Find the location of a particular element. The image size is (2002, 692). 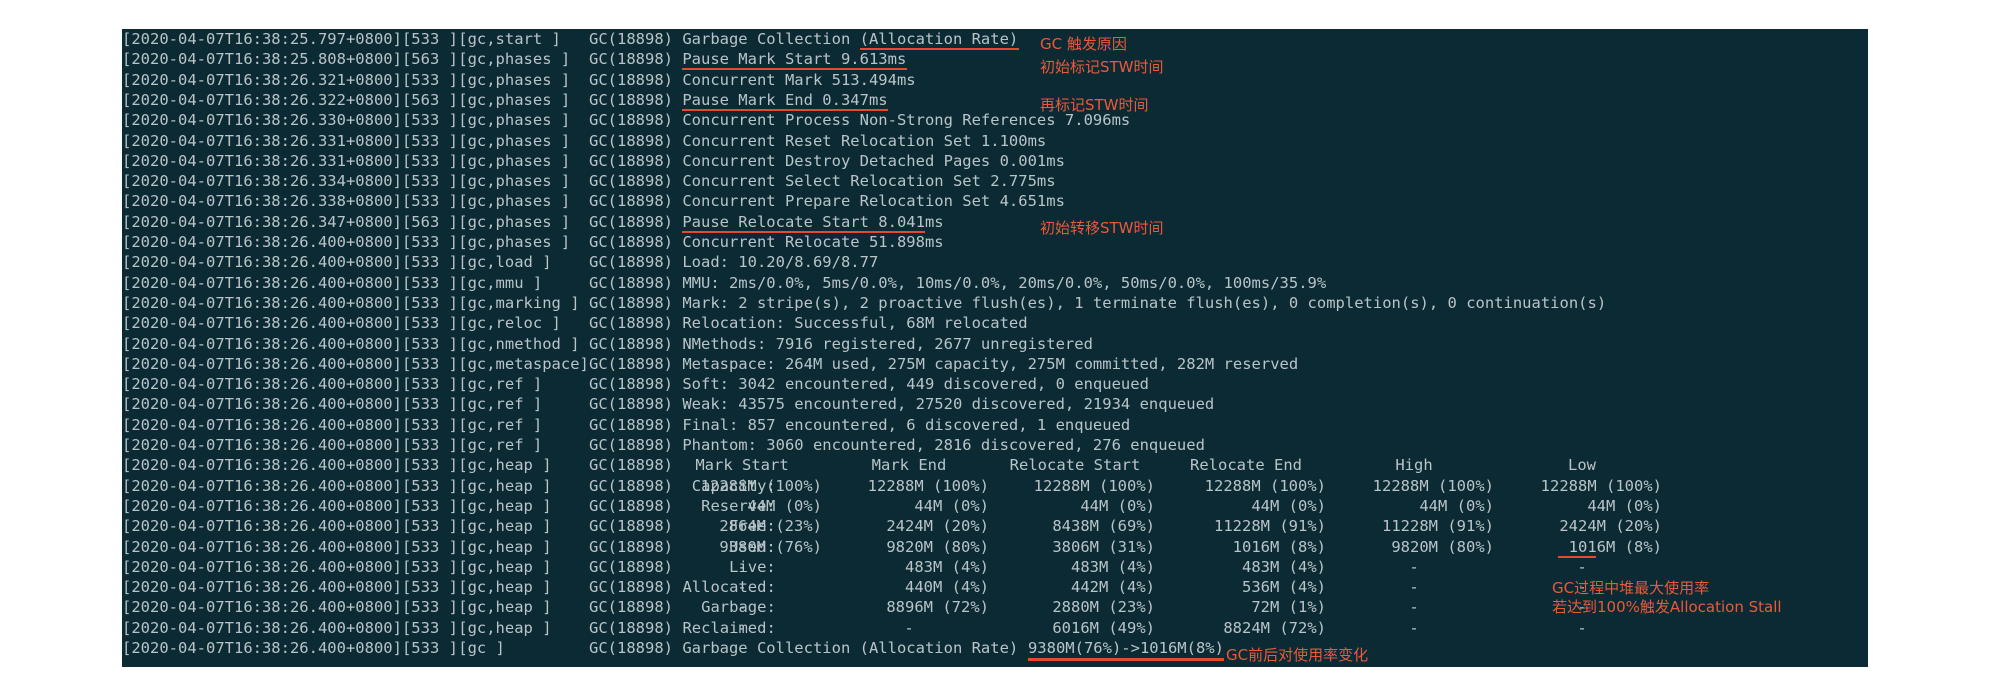

heap-cell: 440M (4%) is located at coordinates (947, 587).